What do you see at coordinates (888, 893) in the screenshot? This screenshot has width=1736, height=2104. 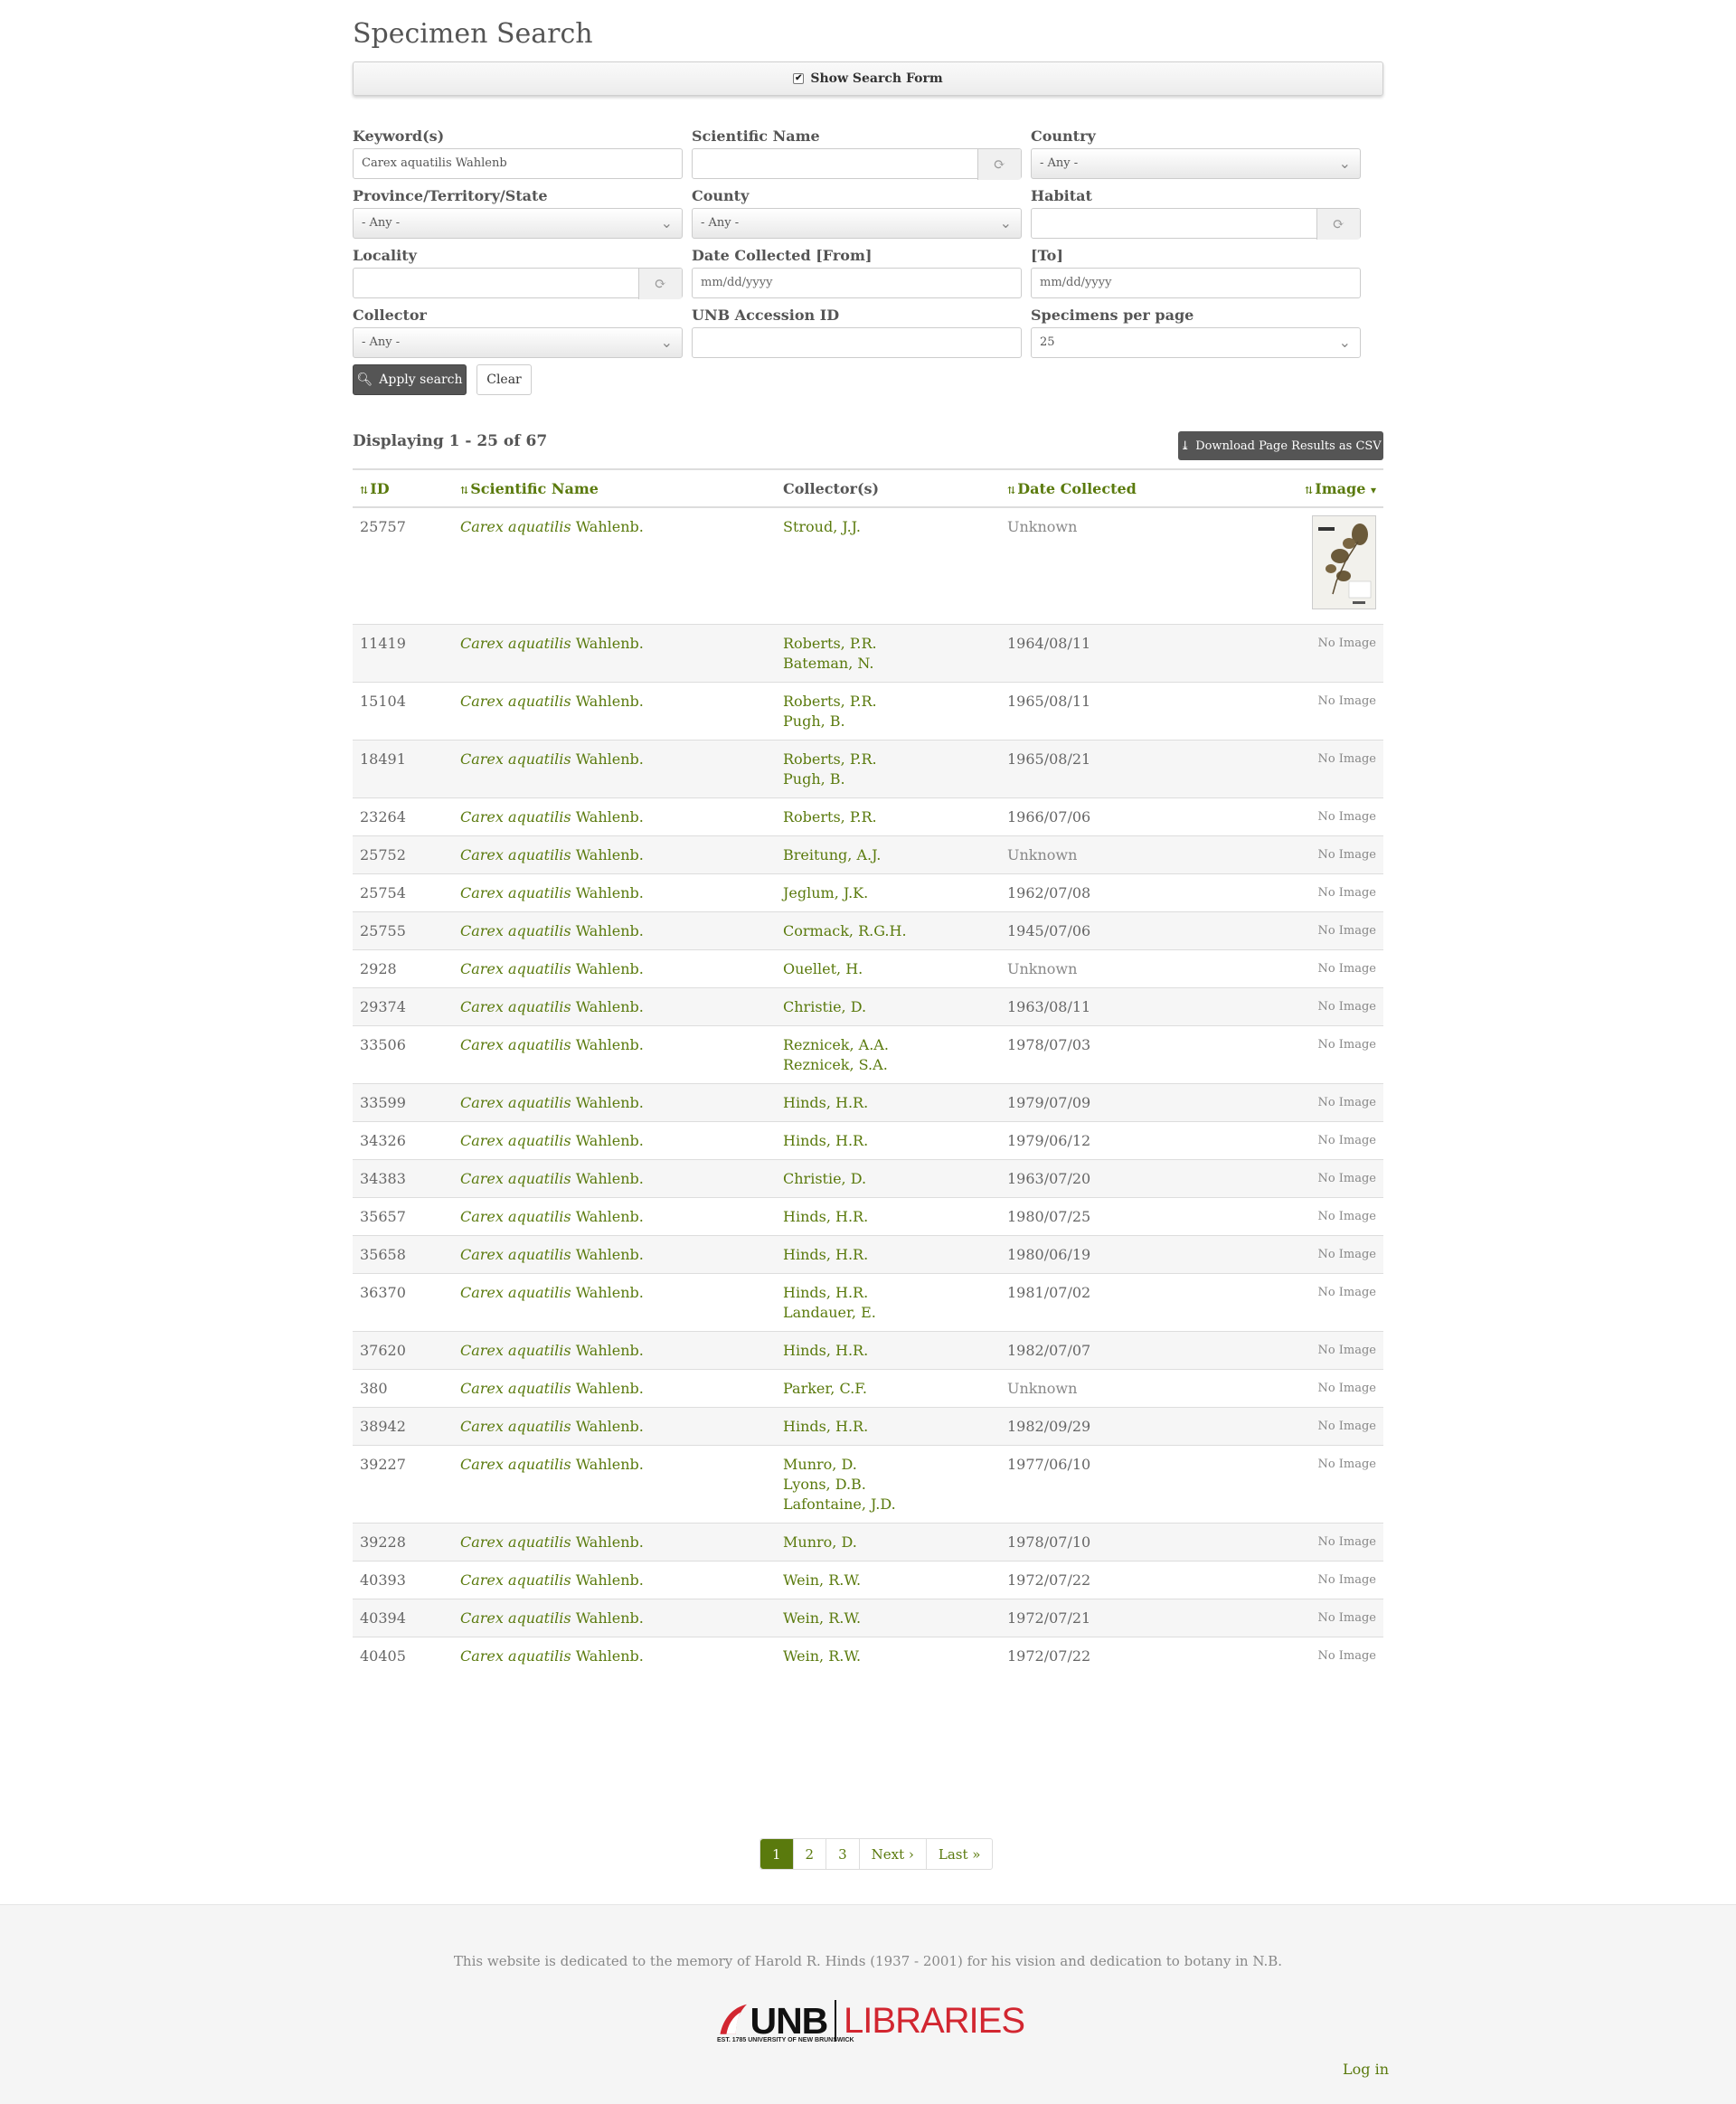 I see `collector-link: Jeglum, J.K.` at bounding box center [888, 893].